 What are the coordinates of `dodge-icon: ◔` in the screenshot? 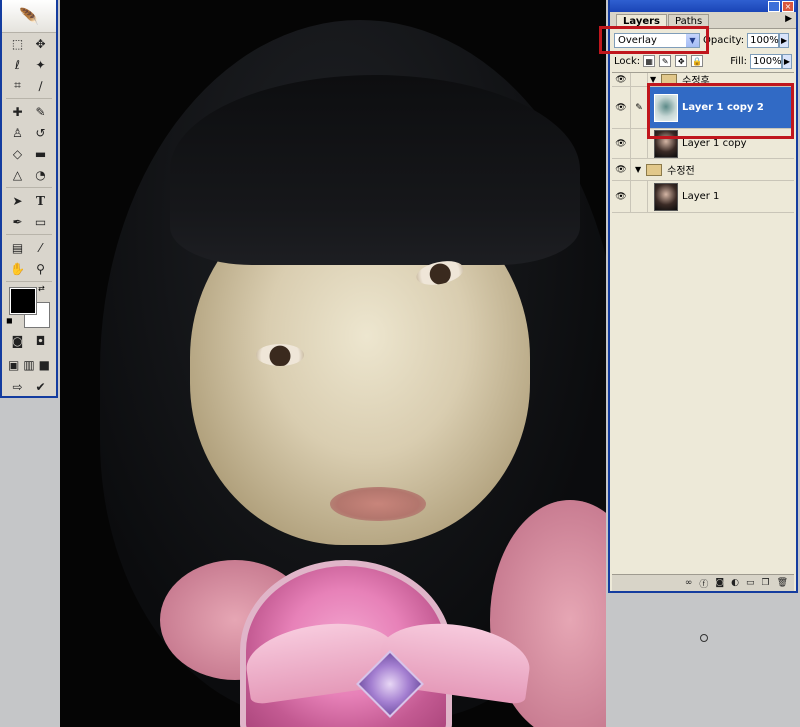 It's located at (41, 174).